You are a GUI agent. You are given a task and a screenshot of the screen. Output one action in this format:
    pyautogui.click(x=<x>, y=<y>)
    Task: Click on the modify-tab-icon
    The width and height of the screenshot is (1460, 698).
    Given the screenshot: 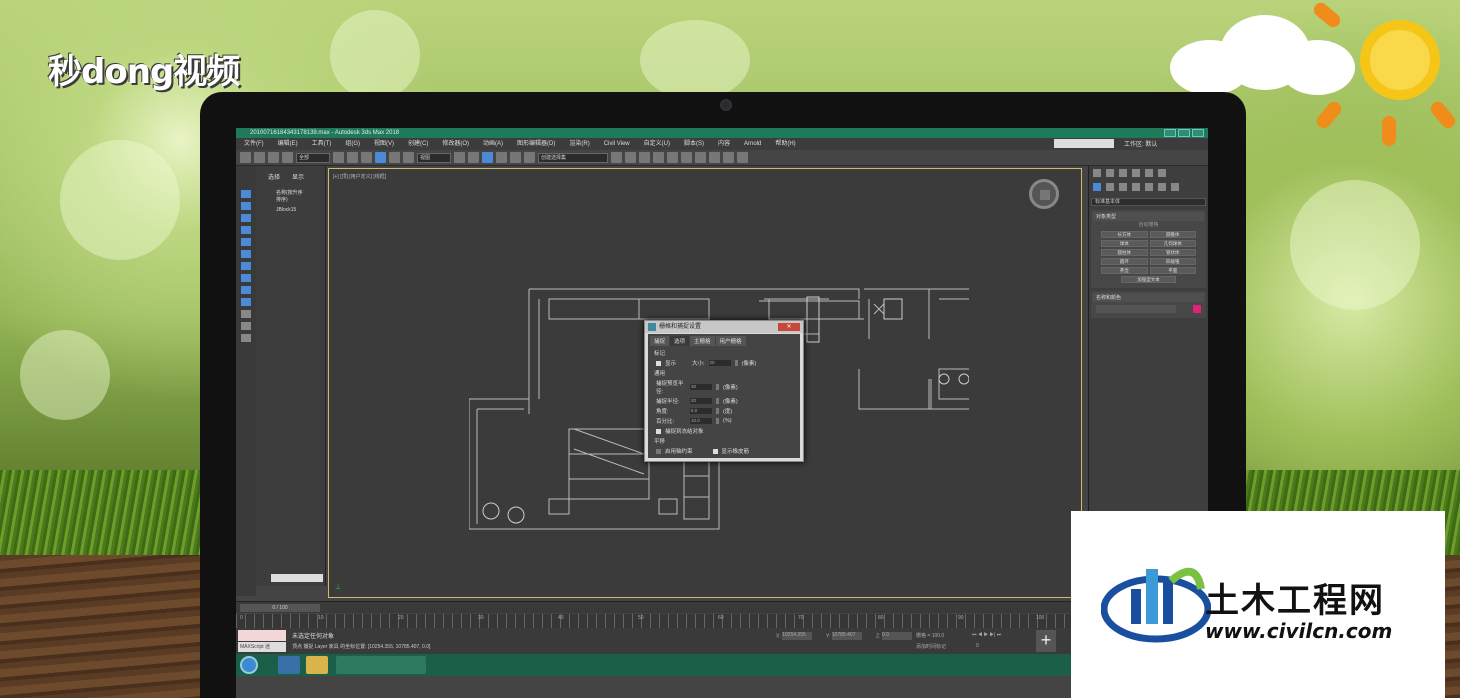 What is the action you would take?
    pyautogui.click(x=1110, y=173)
    